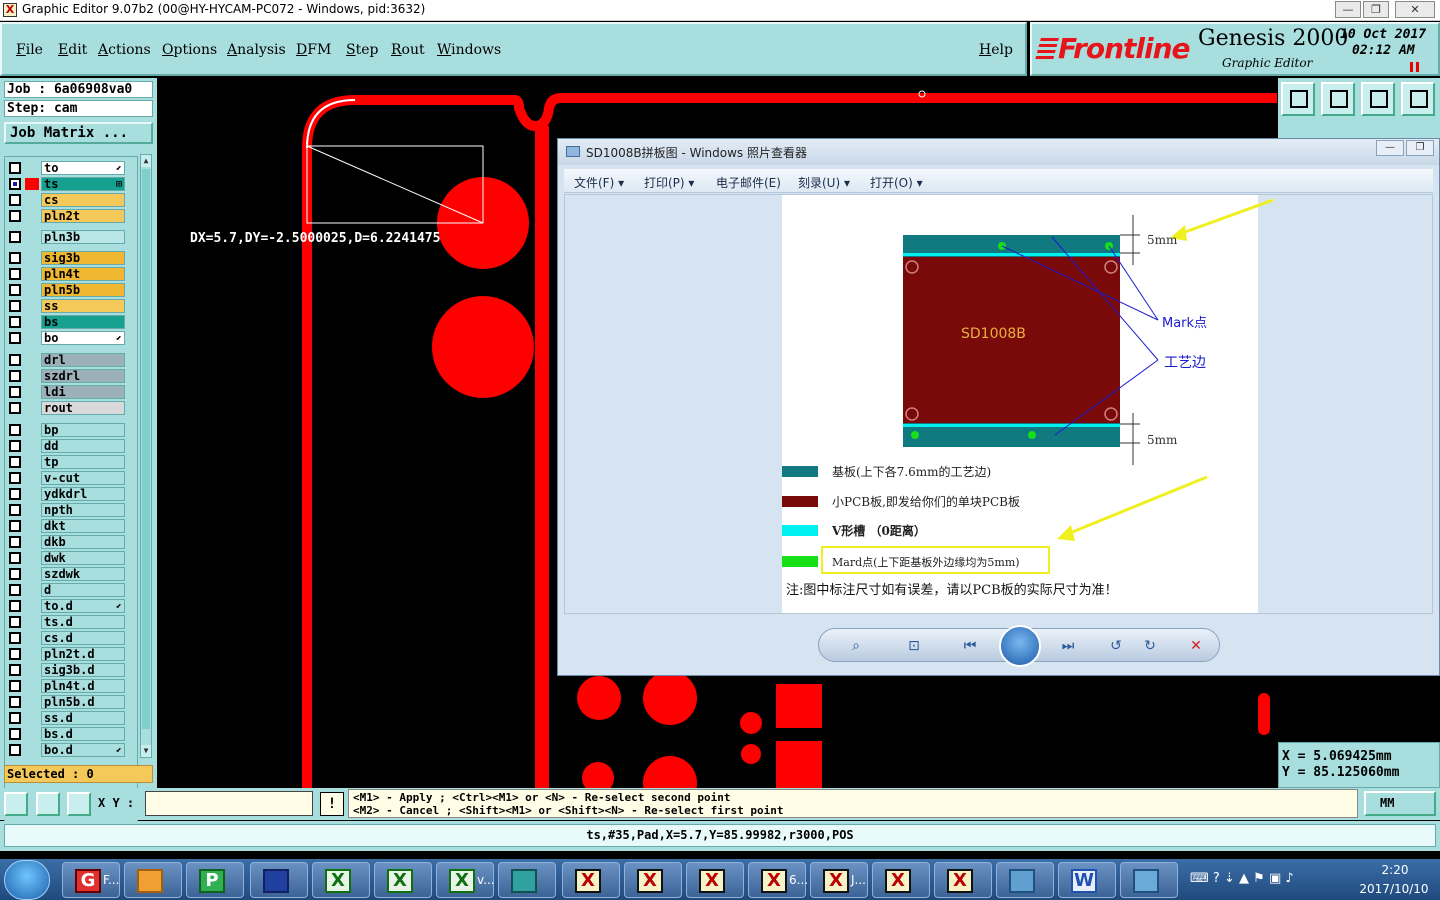 The width and height of the screenshot is (1440, 900). I want to click on layer-name: bs.d, so click(83, 734).